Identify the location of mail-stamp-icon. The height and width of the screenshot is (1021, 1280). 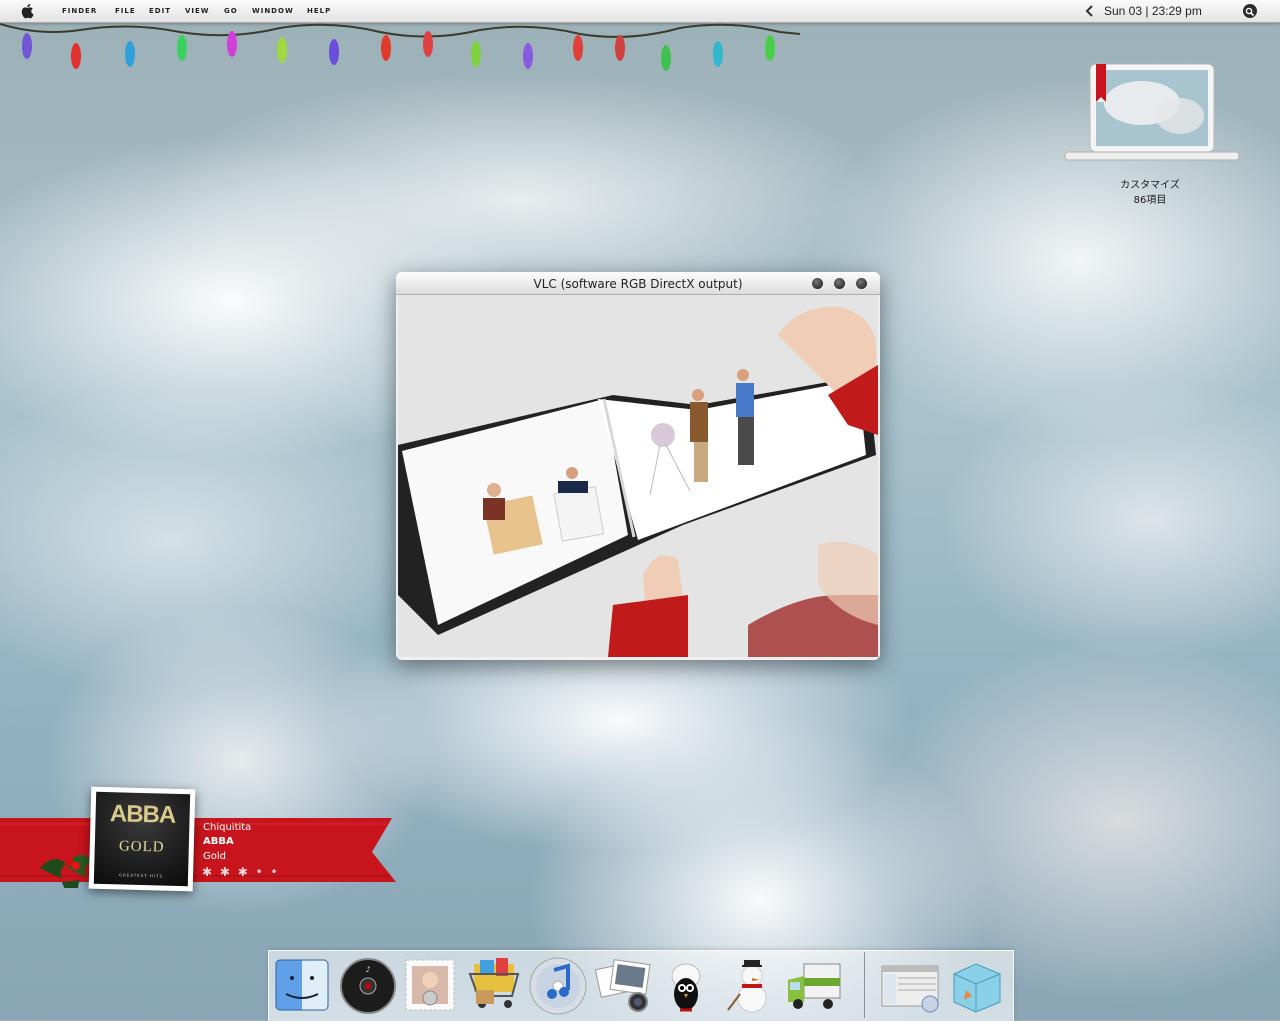
(430, 985).